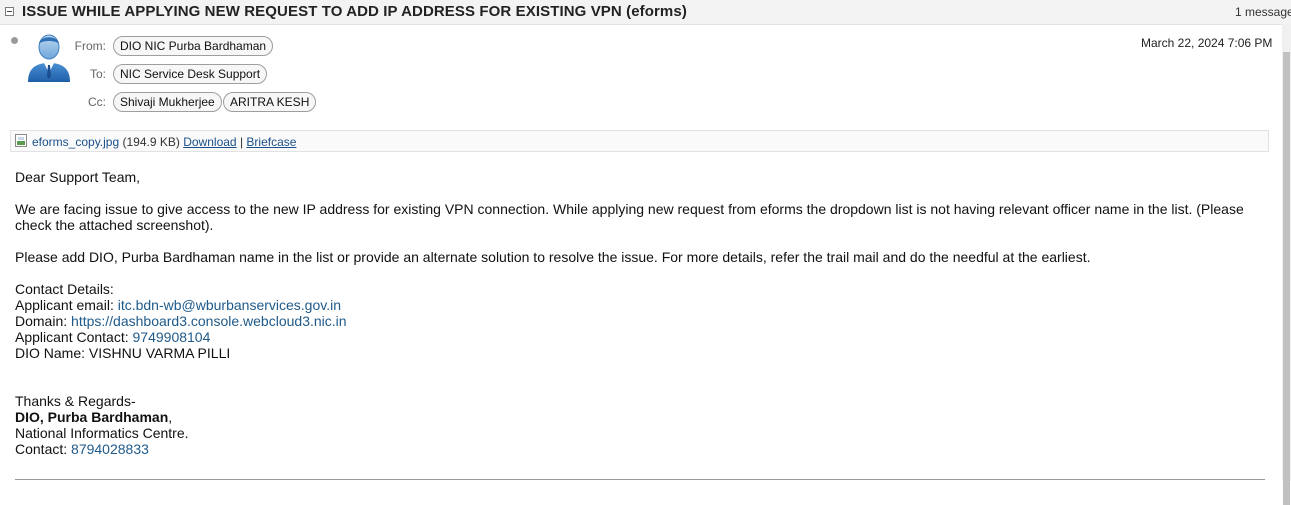 This screenshot has height=505, width=1291. What do you see at coordinates (271, 142) in the screenshot?
I see `briefcase-link: Briefcase` at bounding box center [271, 142].